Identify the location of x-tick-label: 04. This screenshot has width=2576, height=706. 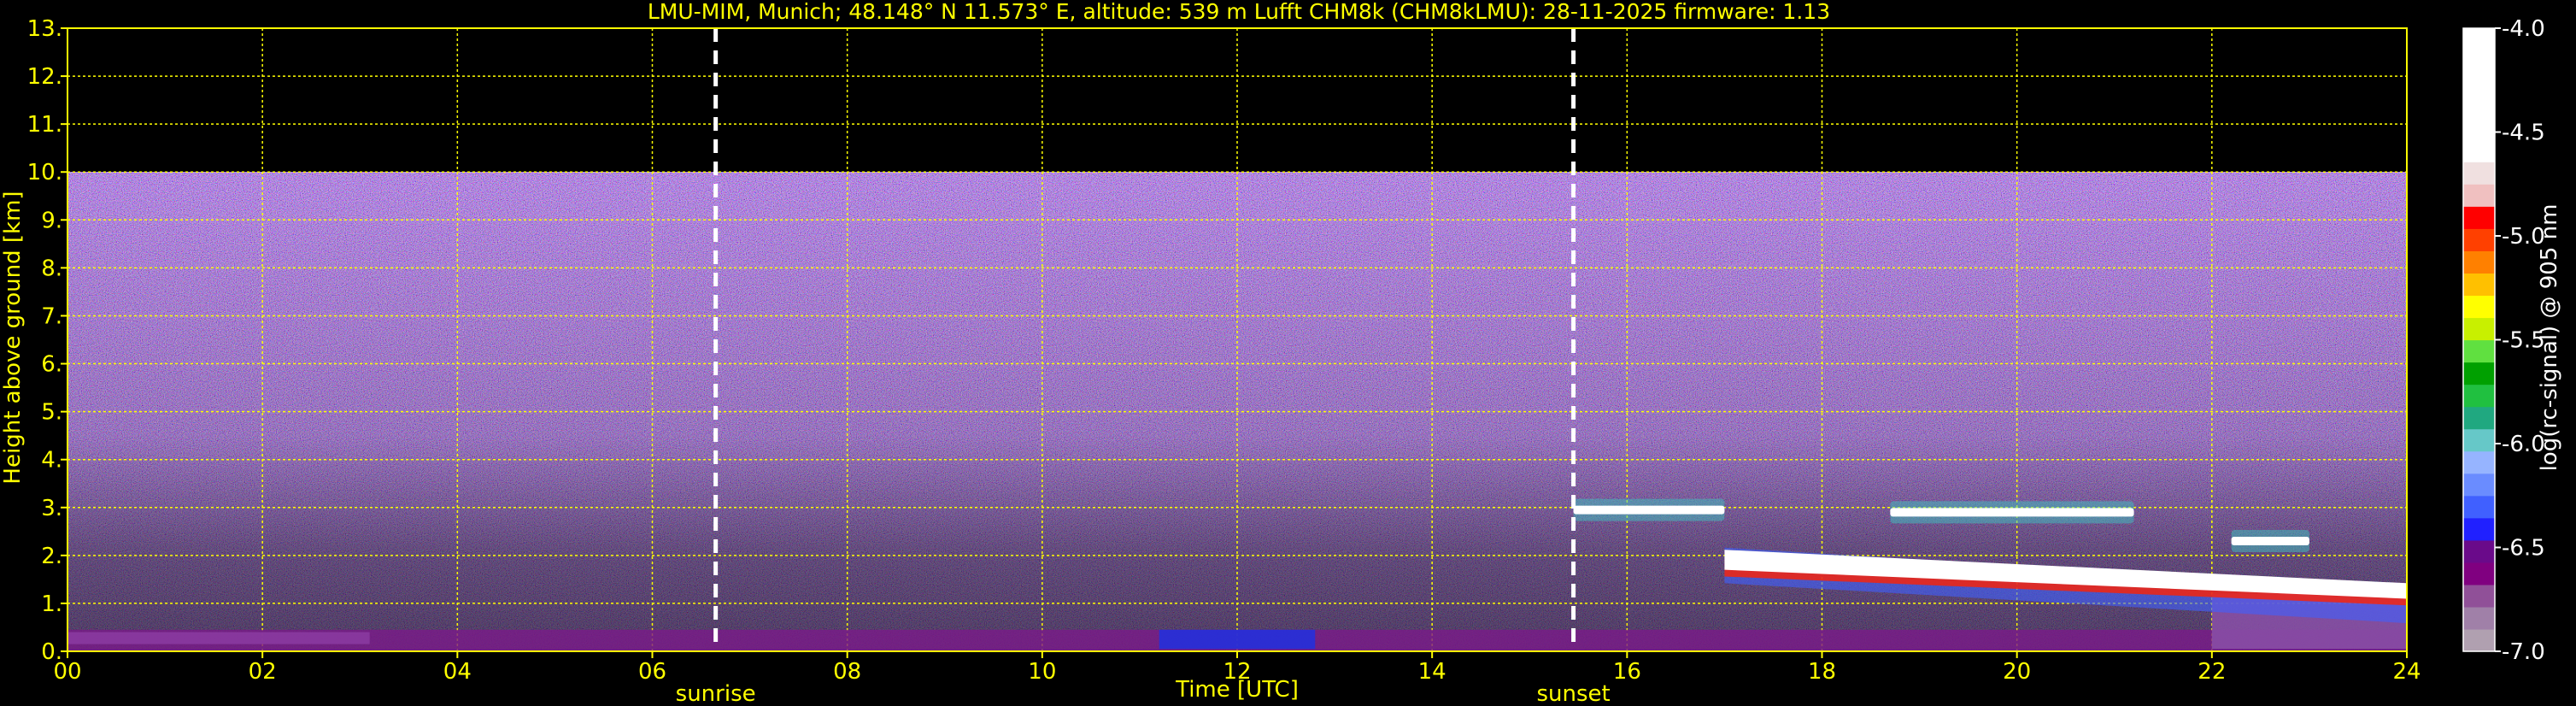
(457, 672).